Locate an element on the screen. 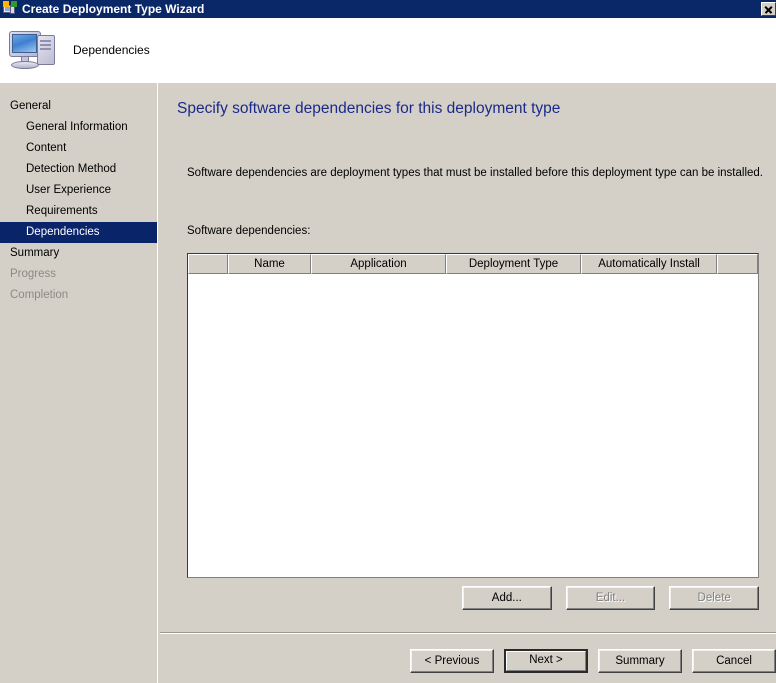 Image resolution: width=776 pixels, height=683 pixels. wizard-navigation-buttons: < Previous Next > Summary Cancel is located at coordinates (593, 661).